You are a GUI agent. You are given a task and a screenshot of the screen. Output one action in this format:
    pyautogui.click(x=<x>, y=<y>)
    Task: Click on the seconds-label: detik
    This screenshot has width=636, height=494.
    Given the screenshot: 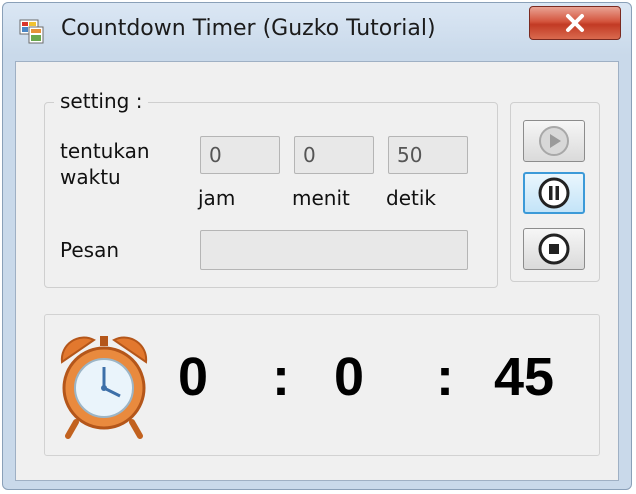 What is the action you would take?
    pyautogui.click(x=411, y=198)
    